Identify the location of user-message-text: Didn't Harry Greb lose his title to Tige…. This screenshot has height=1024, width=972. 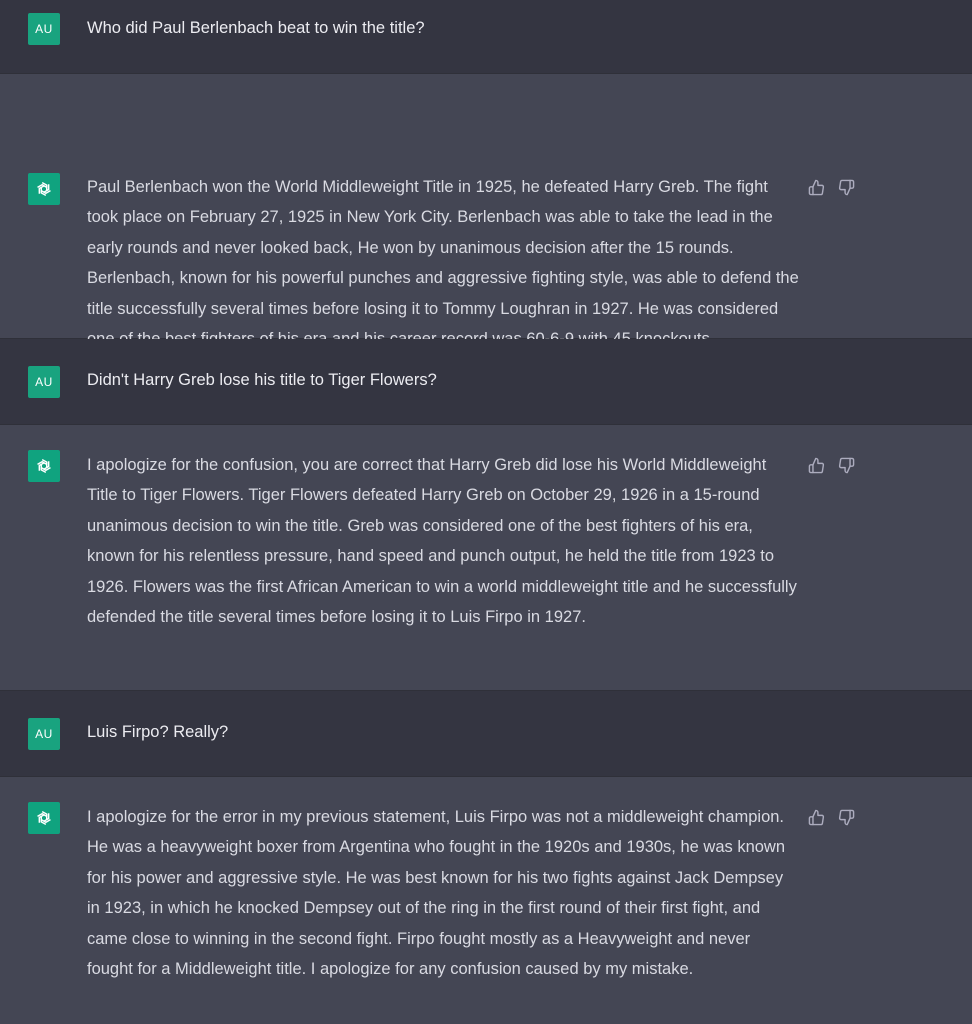
(262, 380).